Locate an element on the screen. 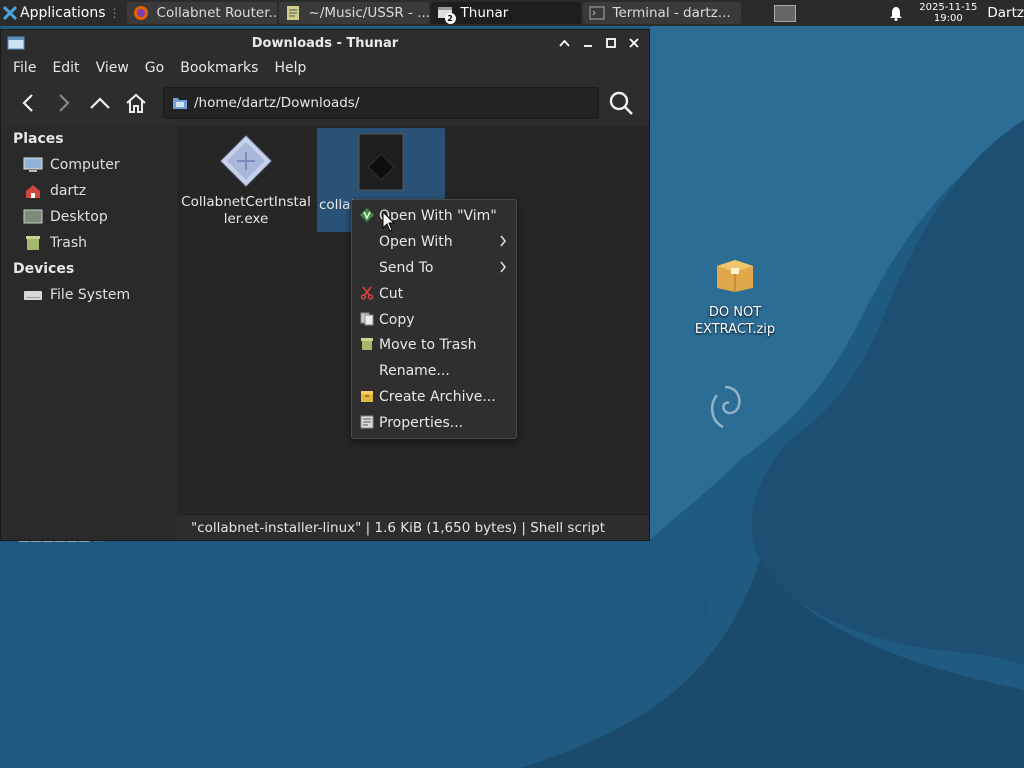 The height and width of the screenshot is (768, 1024). up-arrow-icon is located at coordinates (100, 103).